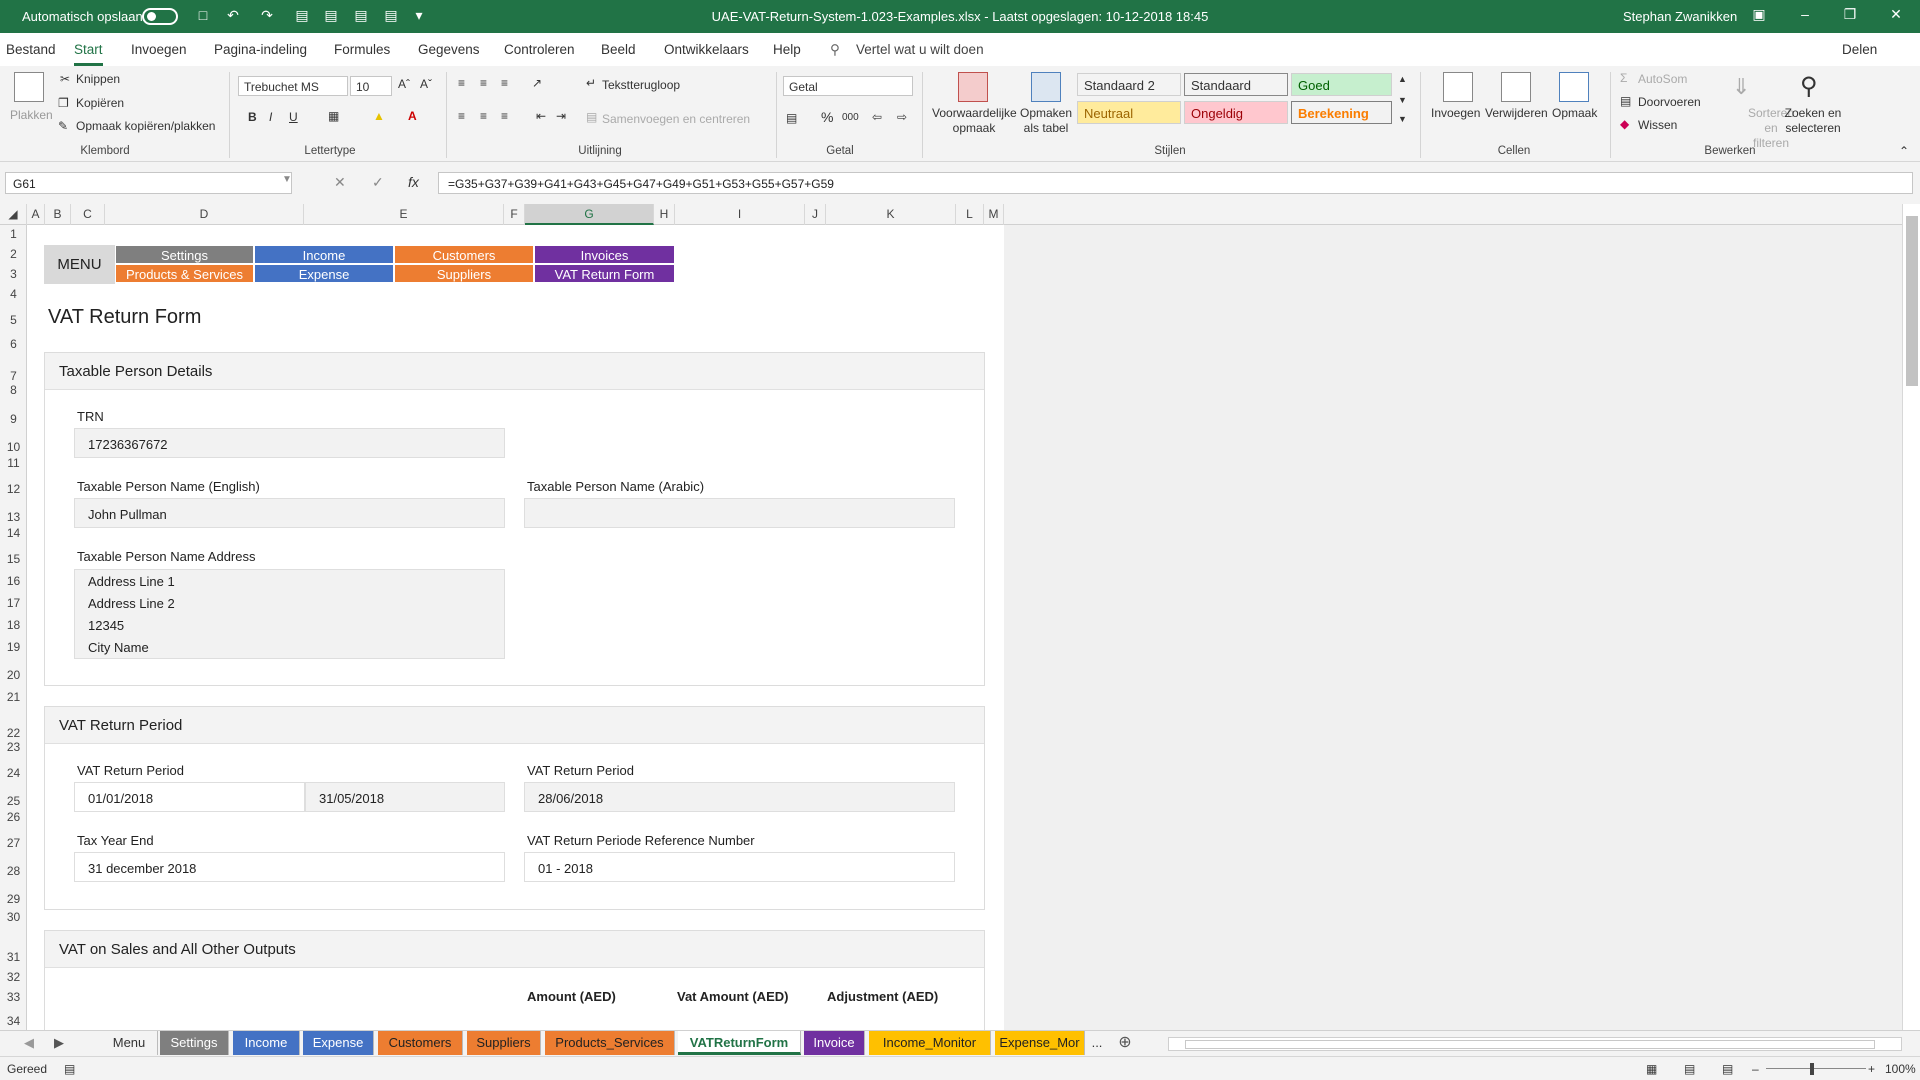 This screenshot has width=1920, height=1080. I want to click on tab-invoegen: Invoegen, so click(159, 49).